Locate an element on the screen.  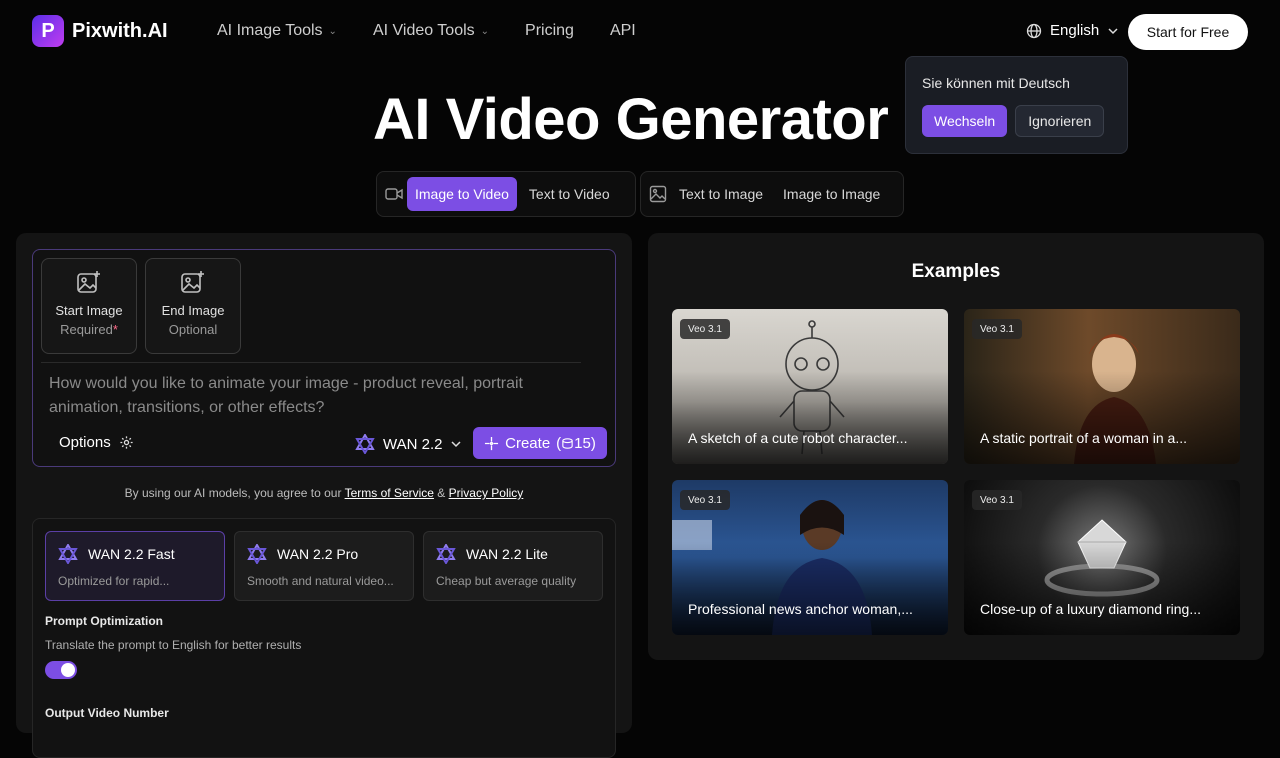
video-mode-tabs: Image to Video Text to Video is located at coordinates (506, 194).